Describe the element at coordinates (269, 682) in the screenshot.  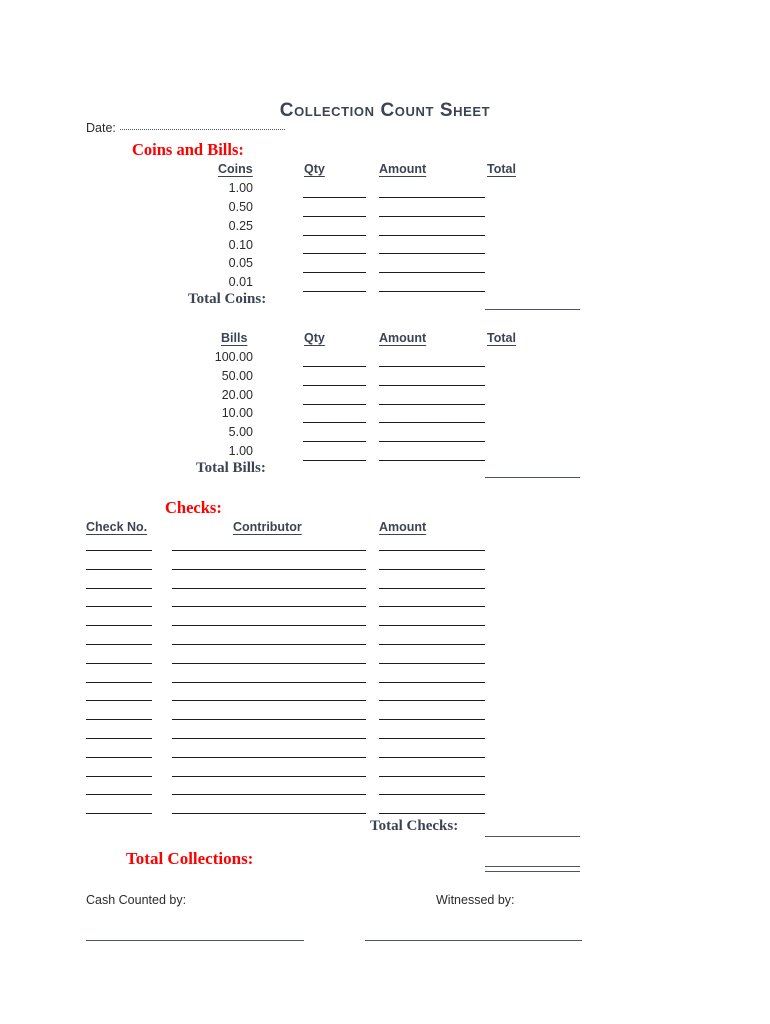
I see `check-row-8-contributor-input` at that location.